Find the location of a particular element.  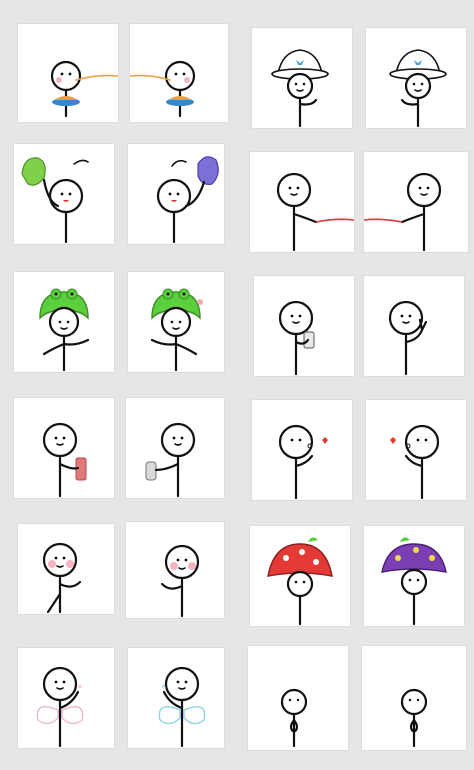

sticker-shy-left is located at coordinates (298, 698).